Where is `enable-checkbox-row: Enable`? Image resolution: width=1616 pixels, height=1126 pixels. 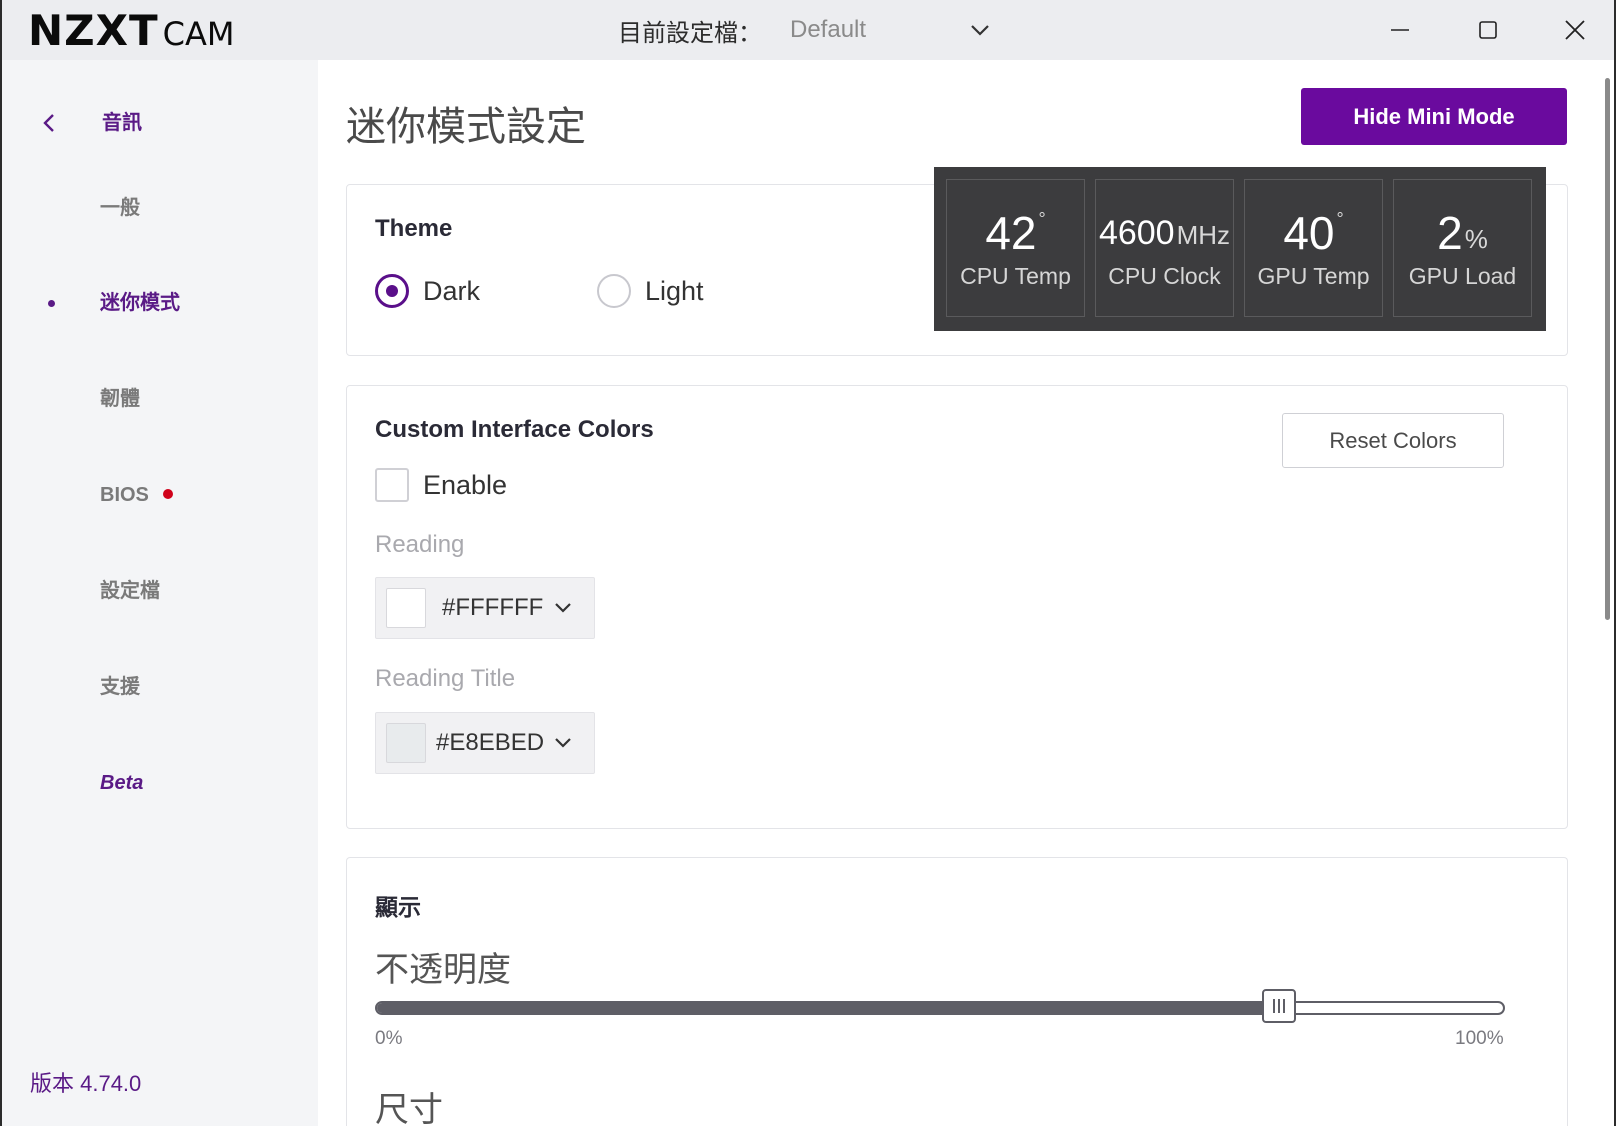
enable-checkbox-row: Enable is located at coordinates (441, 485).